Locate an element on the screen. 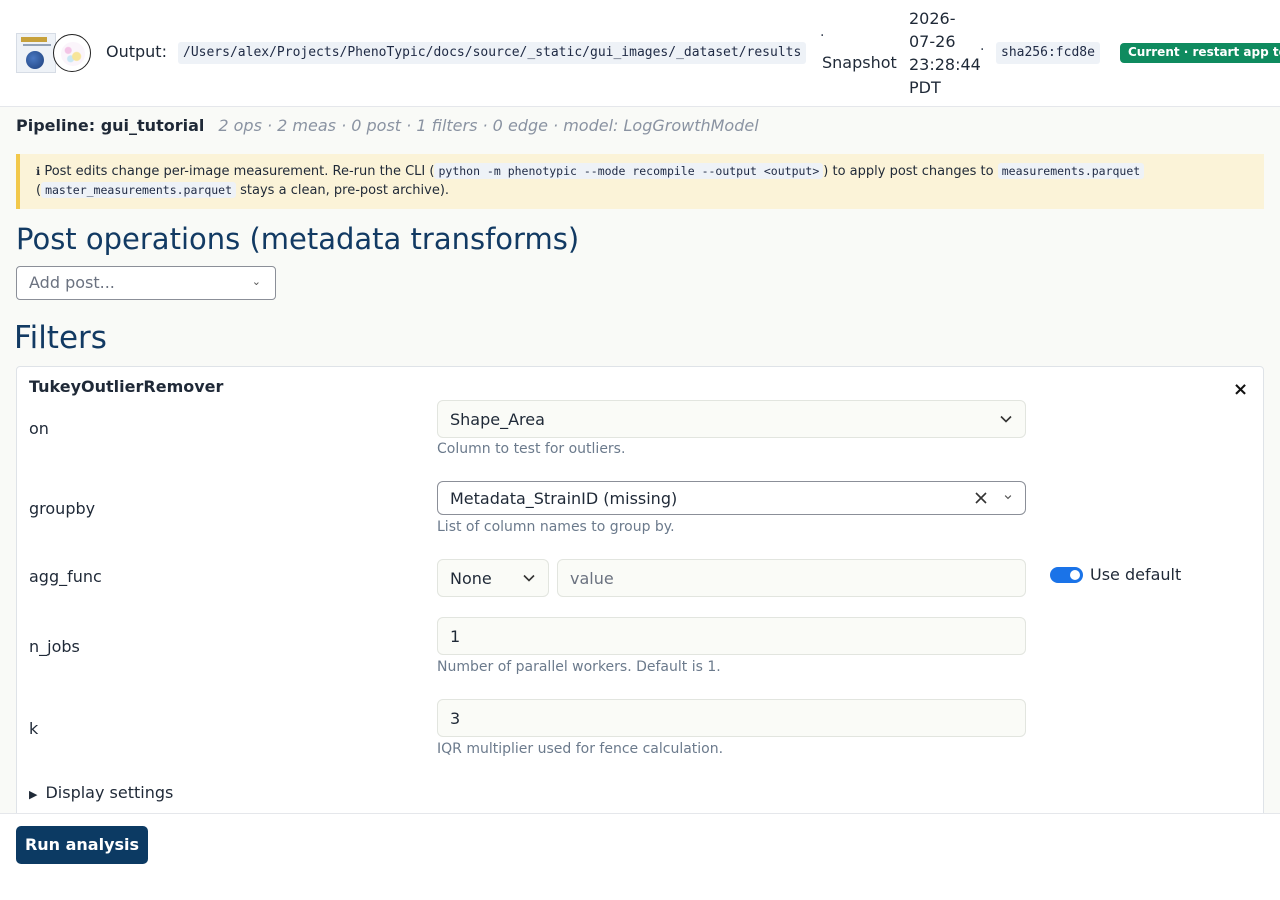 The width and height of the screenshot is (1280, 900). agg-func-value-input: value is located at coordinates (791, 578).